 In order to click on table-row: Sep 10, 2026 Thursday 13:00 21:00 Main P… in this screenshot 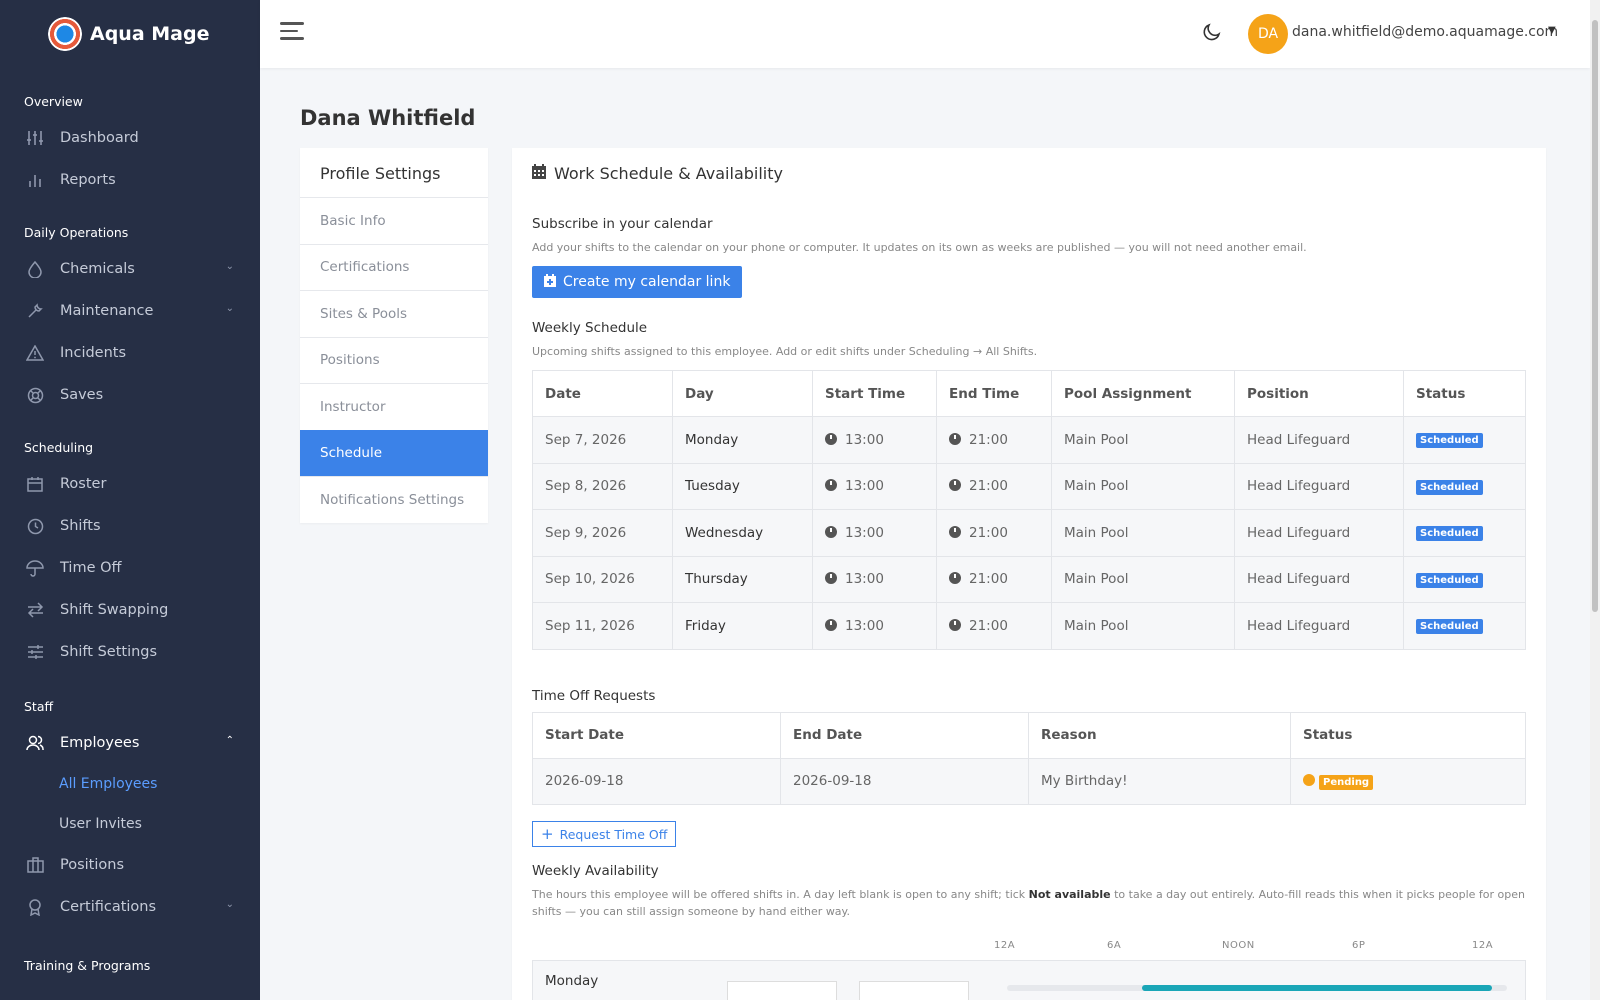, I will do `click(1029, 579)`.